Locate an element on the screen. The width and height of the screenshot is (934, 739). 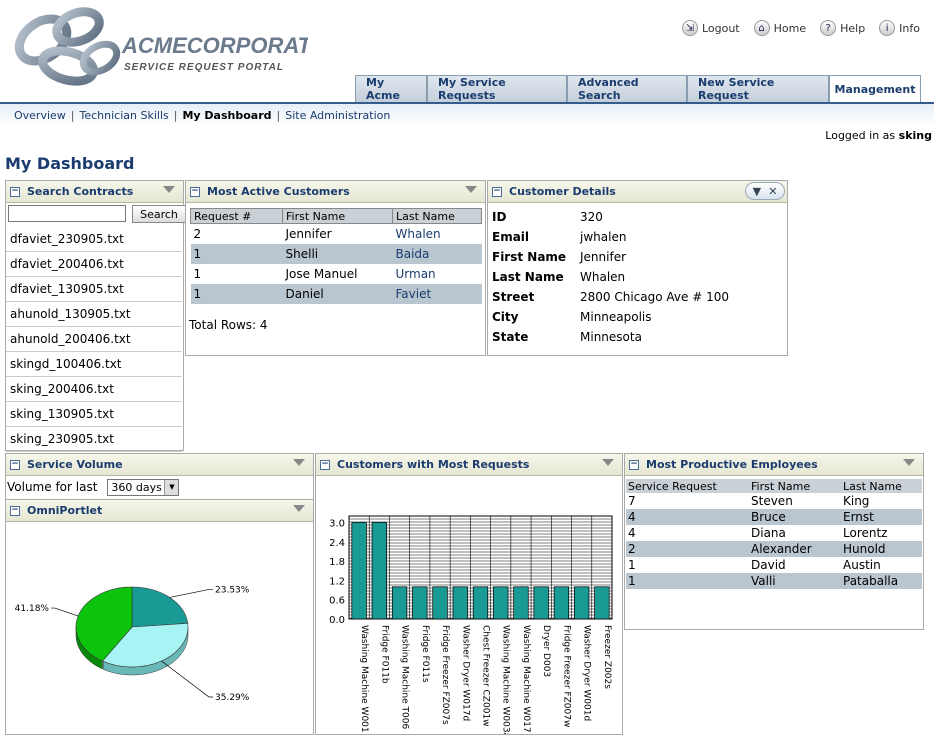
detail-row: Email jwhalen is located at coordinates (608, 237).